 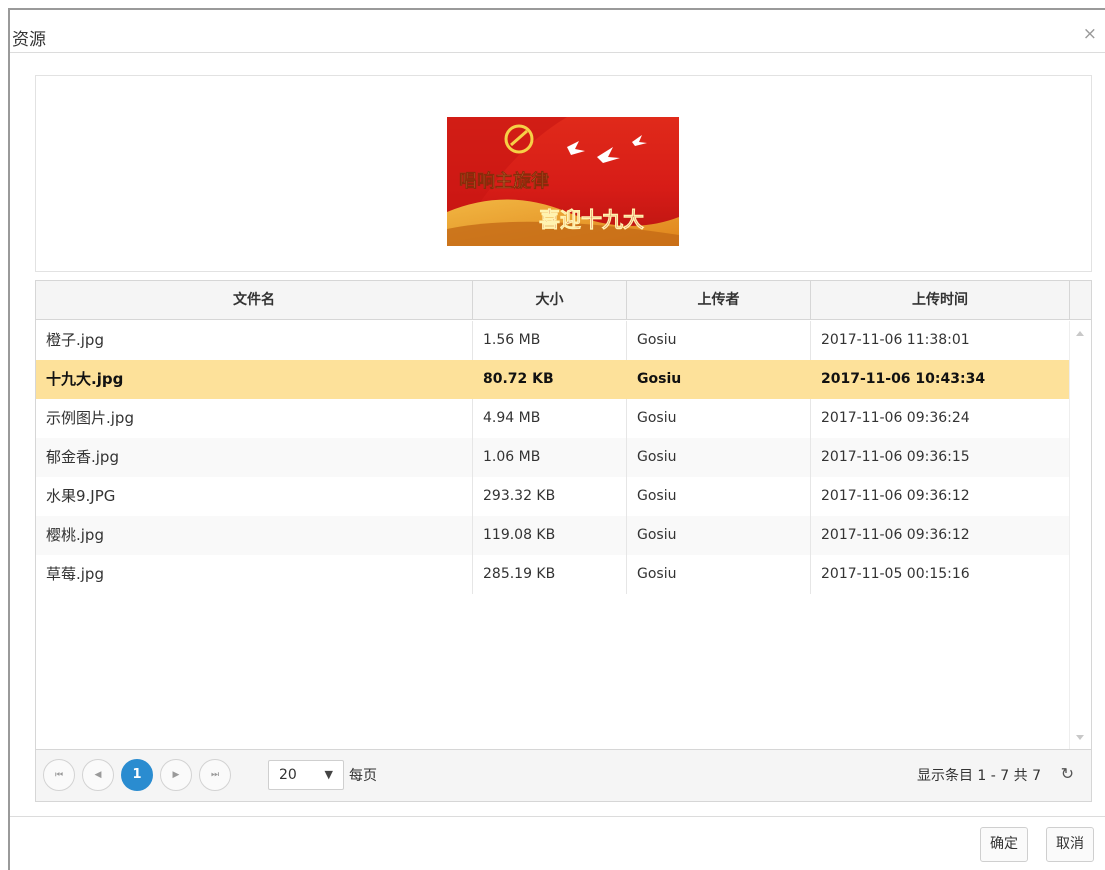 I want to click on column-header-uploader: 上传者, so click(x=719, y=300).